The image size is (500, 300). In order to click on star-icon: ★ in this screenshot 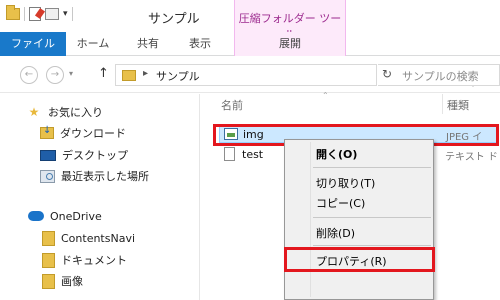, I will do `click(34, 112)`.